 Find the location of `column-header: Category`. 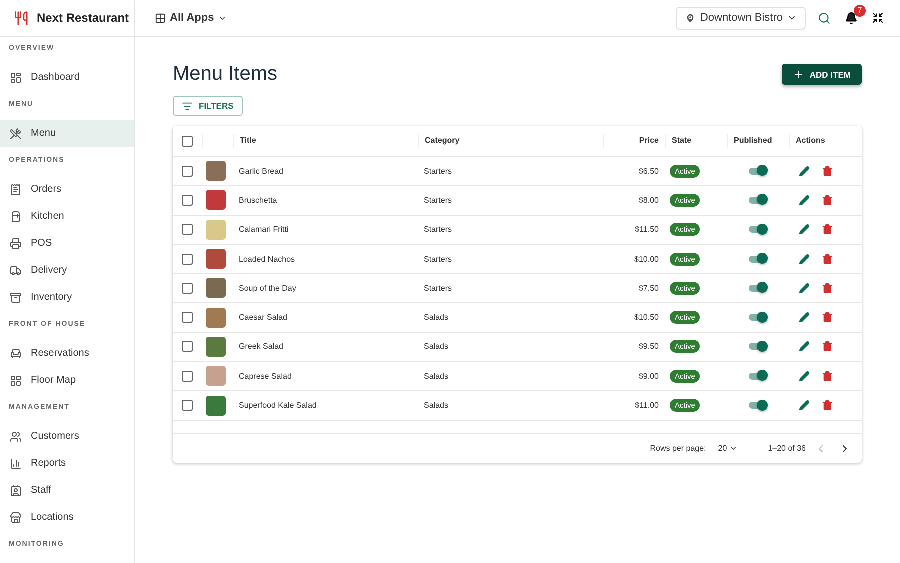

column-header: Category is located at coordinates (510, 141).